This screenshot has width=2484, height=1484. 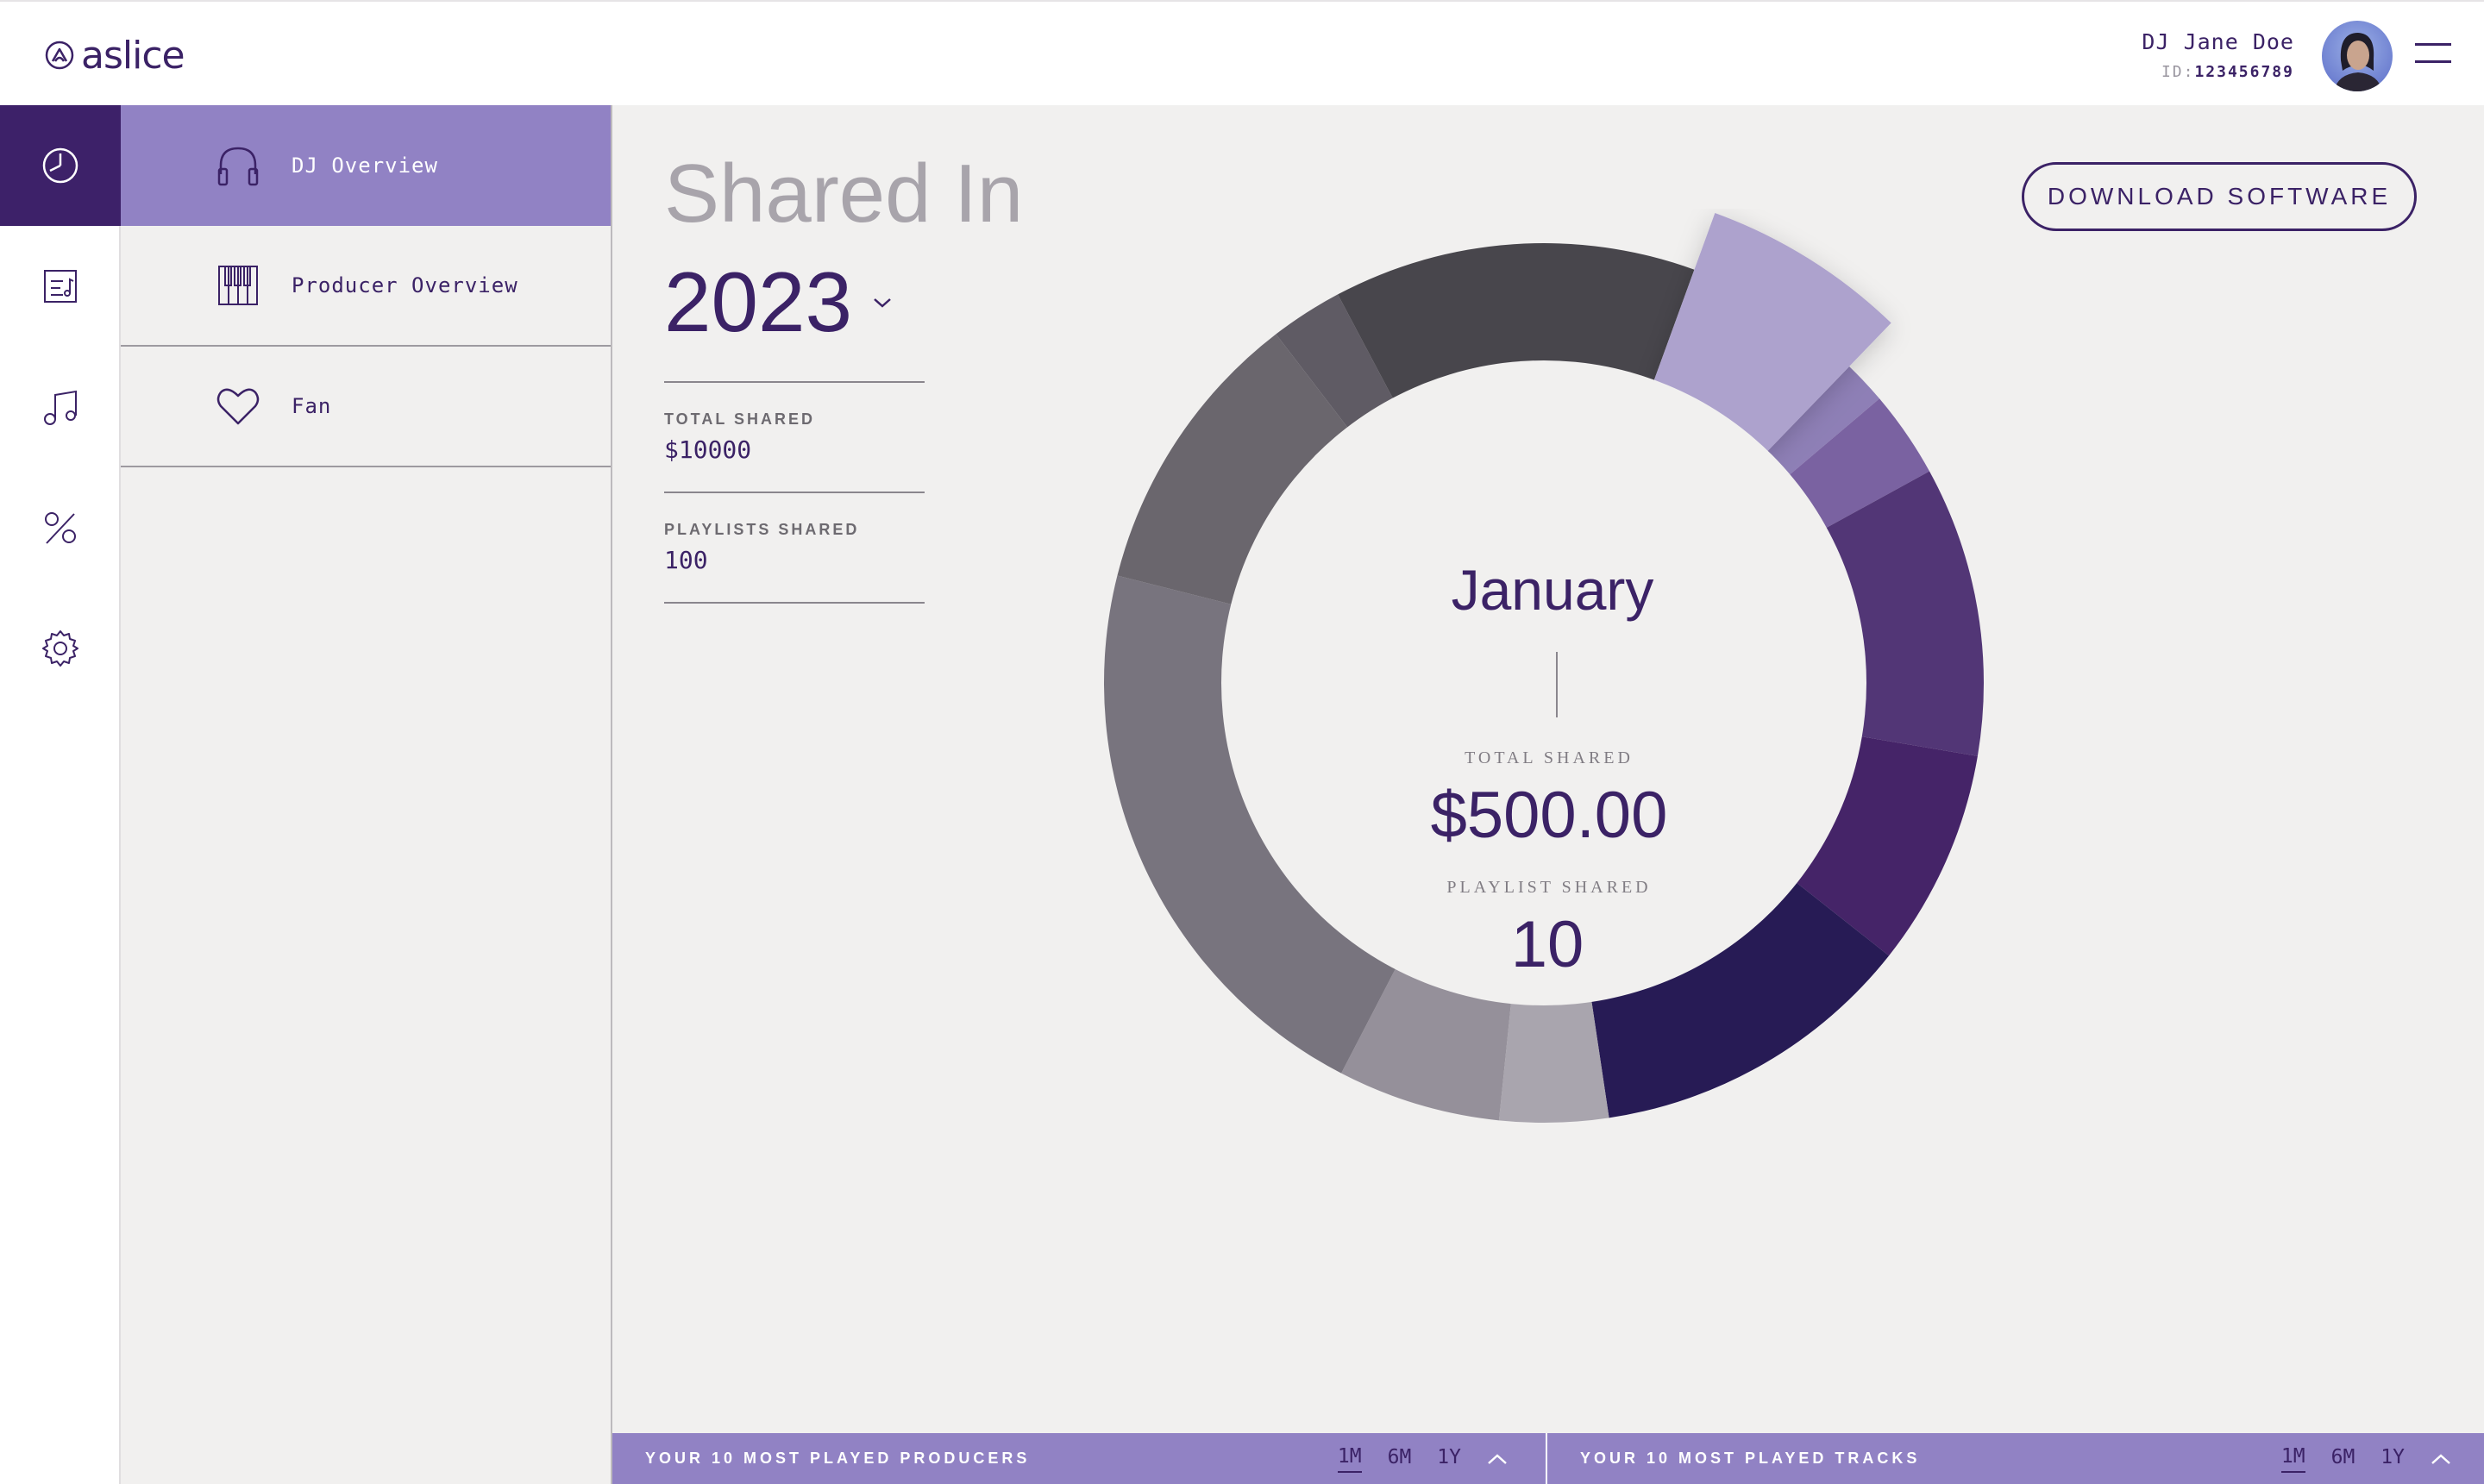 What do you see at coordinates (1557, 684) in the screenshot?
I see `center-divider` at bounding box center [1557, 684].